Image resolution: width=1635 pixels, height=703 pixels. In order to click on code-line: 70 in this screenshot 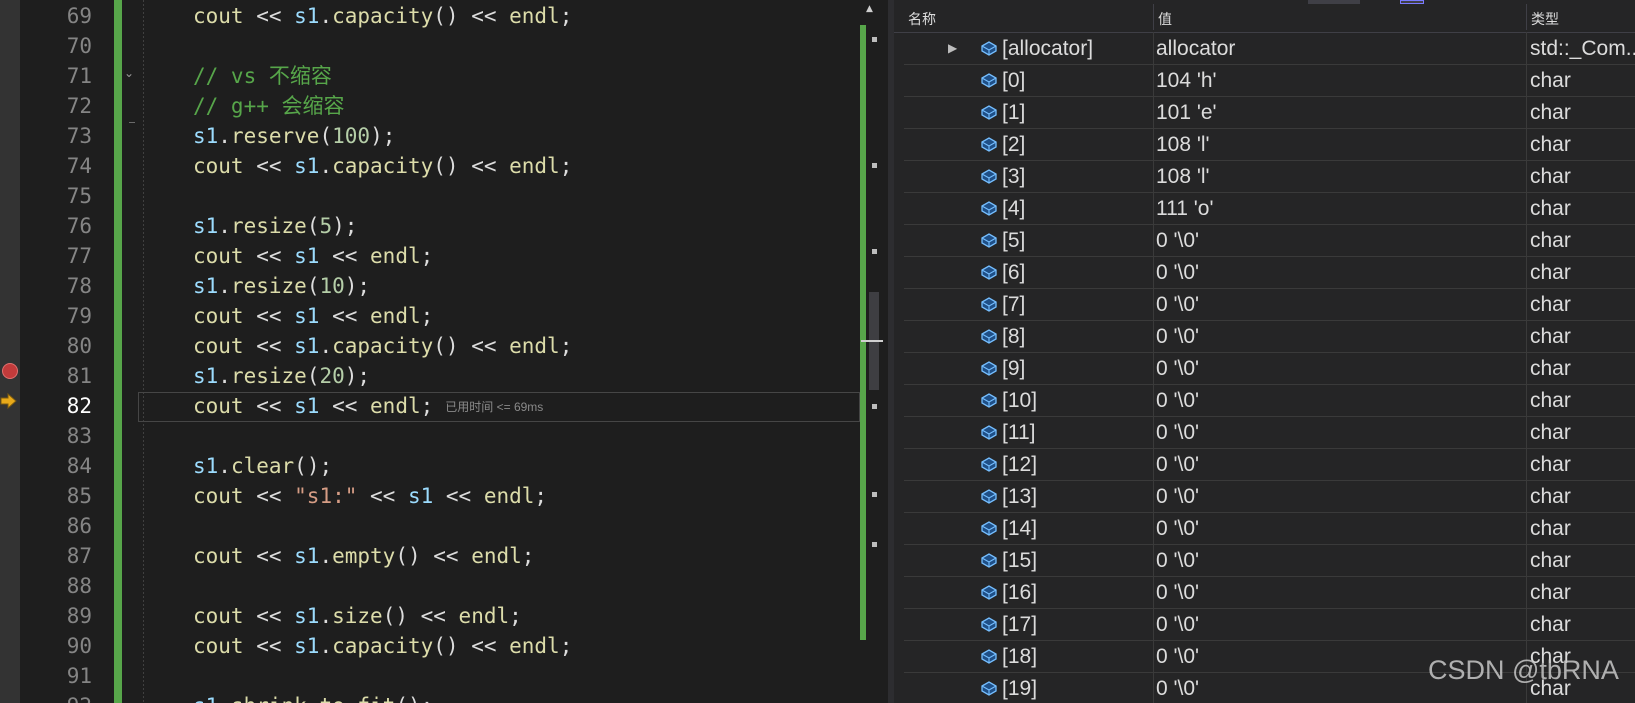, I will do `click(431, 46)`.